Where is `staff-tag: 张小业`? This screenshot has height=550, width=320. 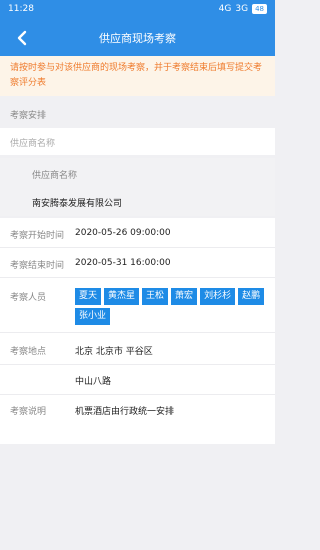 staff-tag: 张小业 is located at coordinates (93, 316).